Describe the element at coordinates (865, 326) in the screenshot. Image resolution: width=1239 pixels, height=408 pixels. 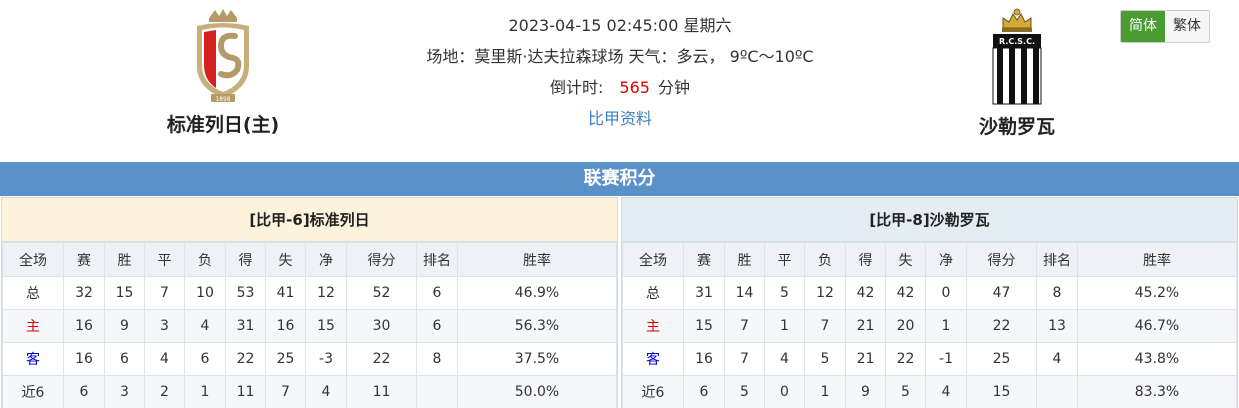
I see `table-cell: 21` at that location.